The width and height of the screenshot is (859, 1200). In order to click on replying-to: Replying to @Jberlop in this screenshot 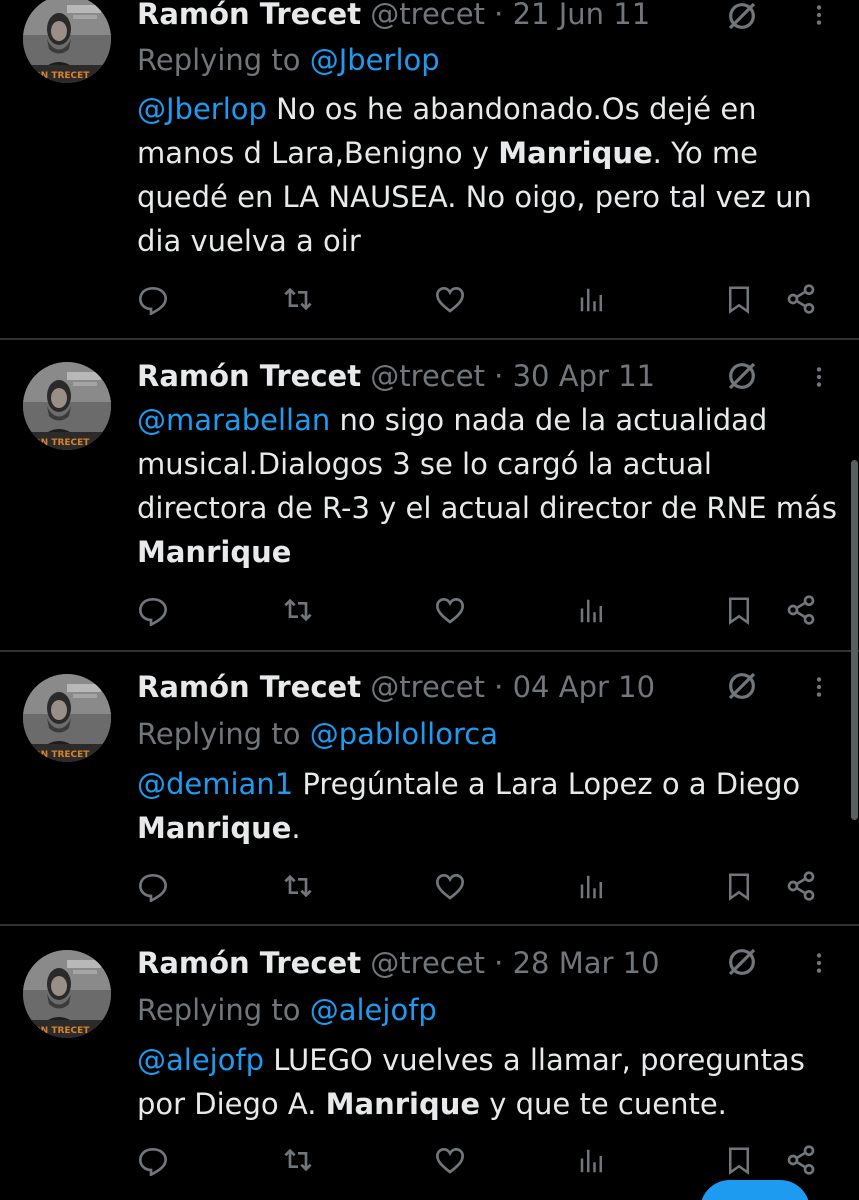, I will do `click(288, 60)`.